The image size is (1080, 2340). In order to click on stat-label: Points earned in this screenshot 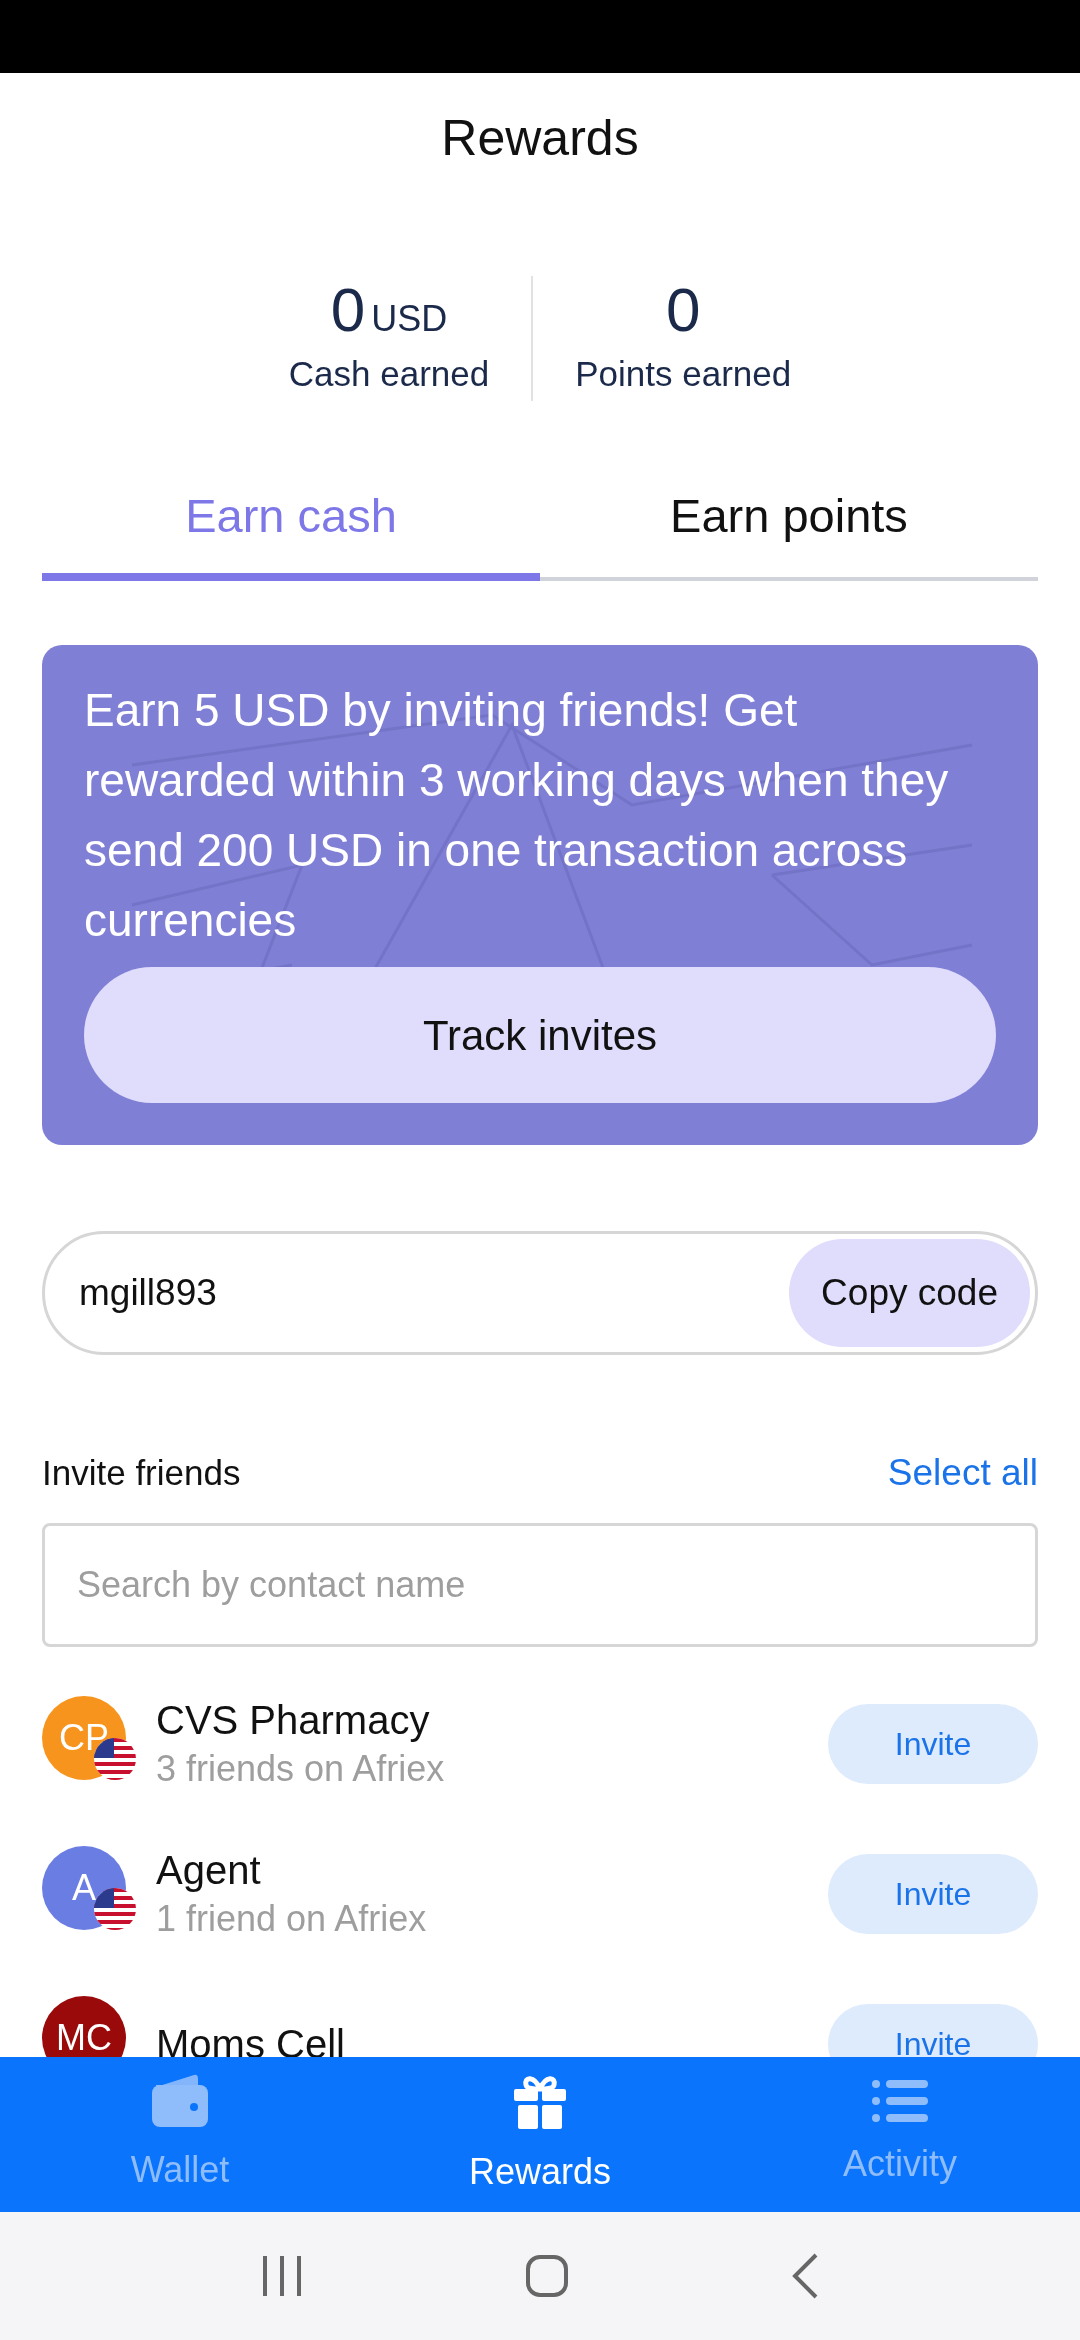, I will do `click(683, 374)`.